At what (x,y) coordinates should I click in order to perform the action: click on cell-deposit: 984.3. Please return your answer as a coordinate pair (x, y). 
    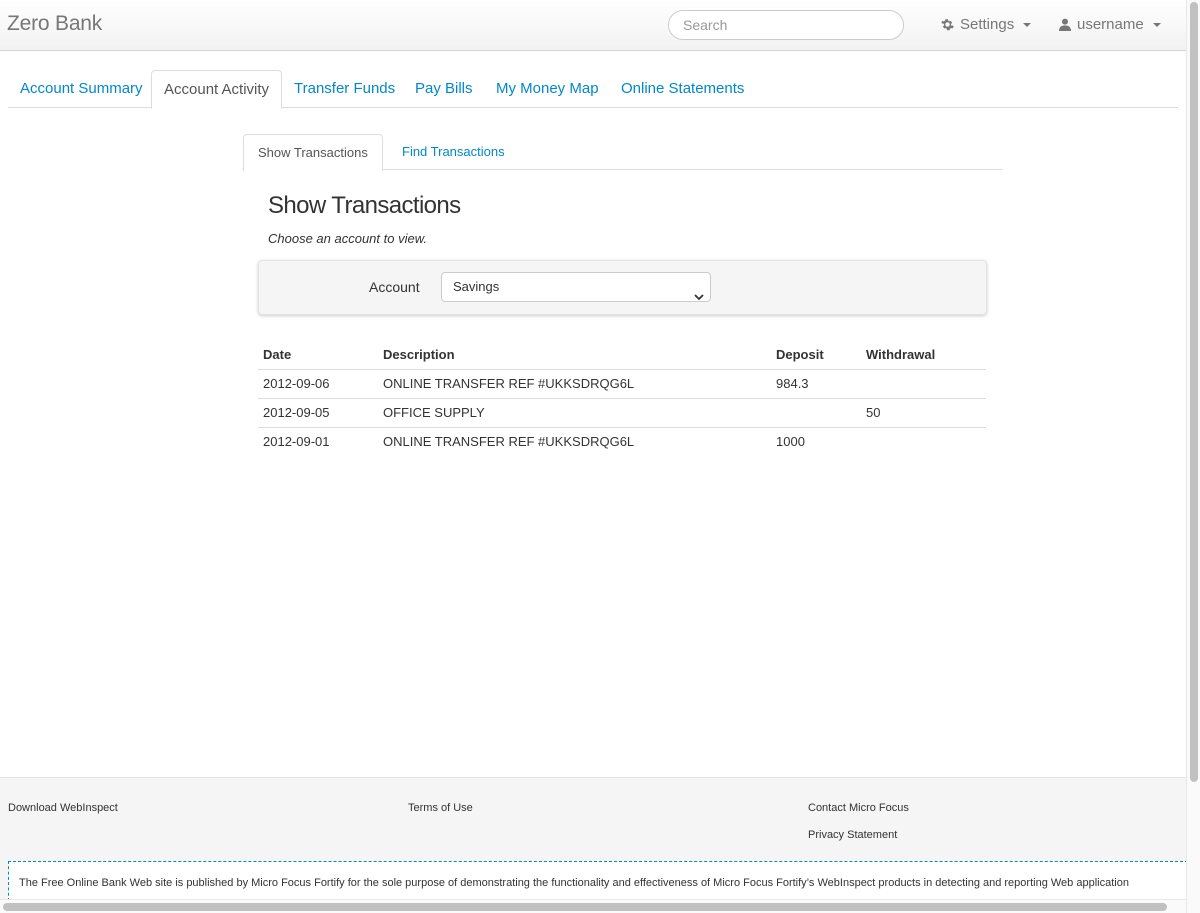
    Looking at the image, I should click on (816, 384).